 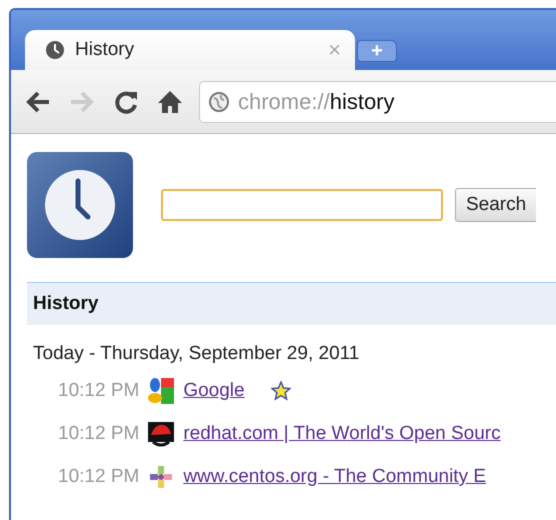 I want to click on history-link: Google, so click(x=214, y=391).